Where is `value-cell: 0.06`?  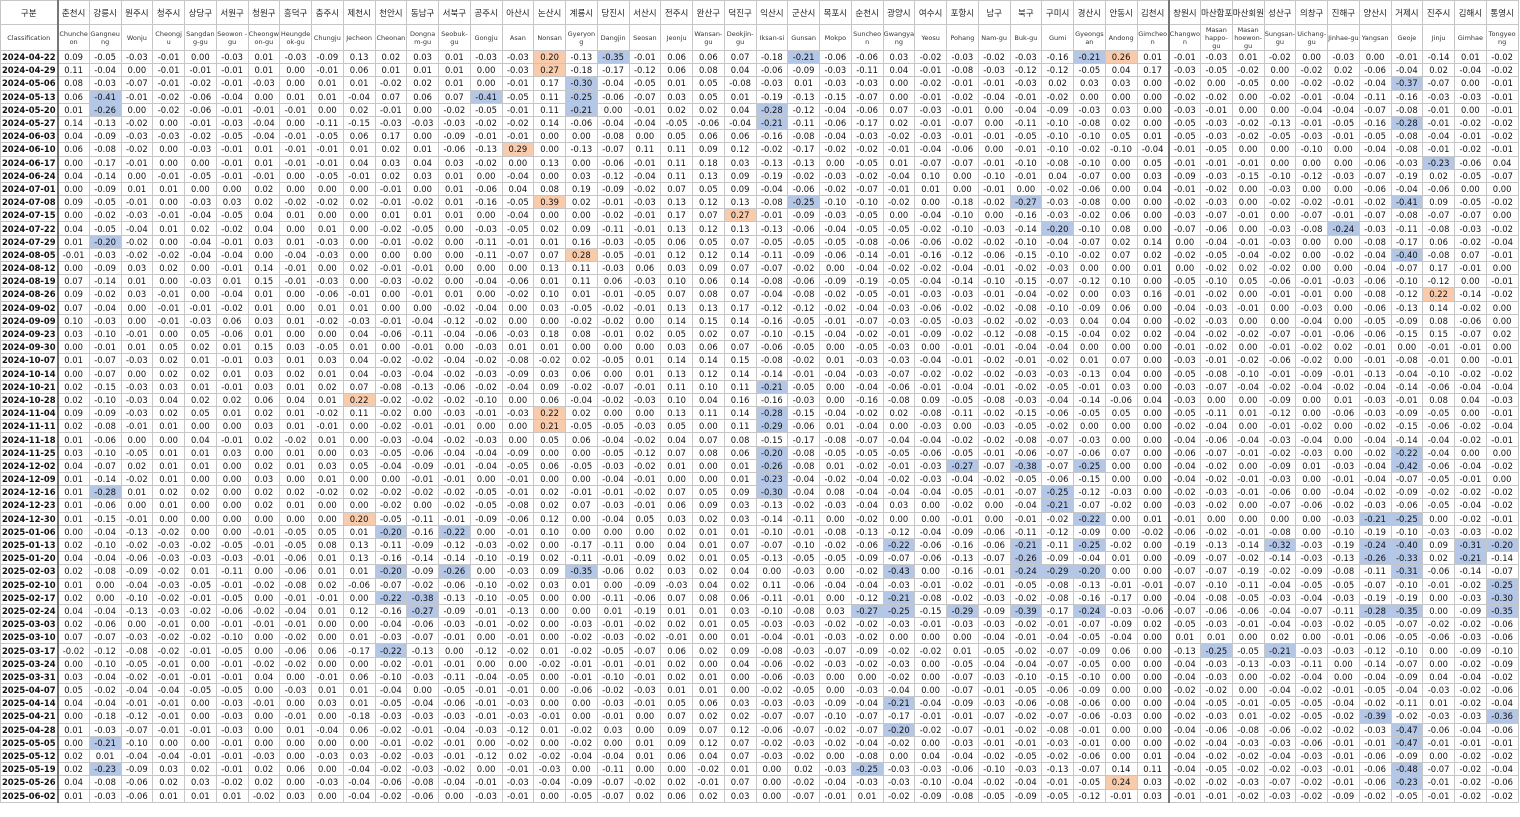 value-cell: 0.06 is located at coordinates (73, 149).